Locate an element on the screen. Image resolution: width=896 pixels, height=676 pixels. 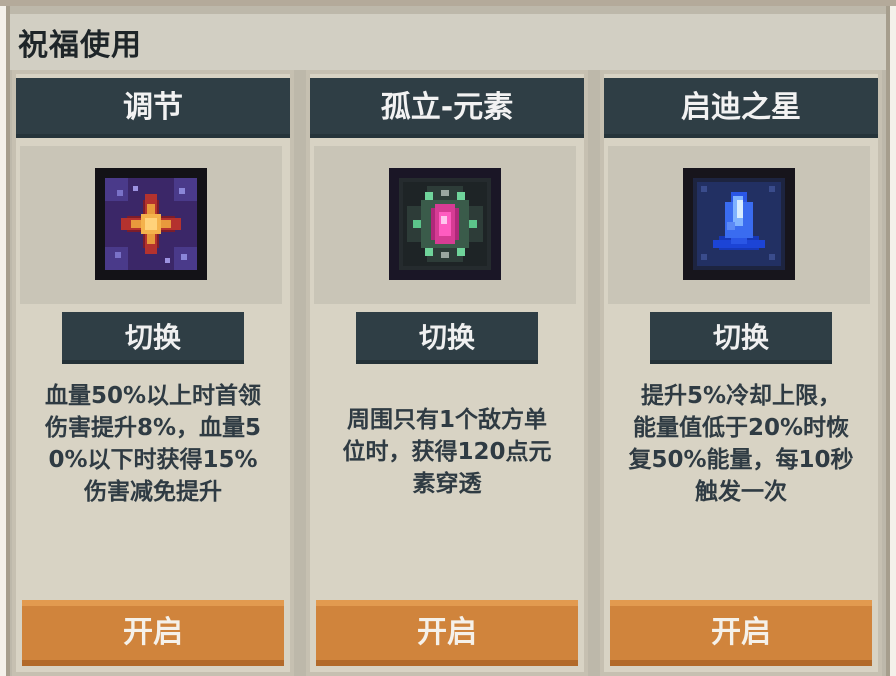
card-header: 调节 is located at coordinates (153, 108).